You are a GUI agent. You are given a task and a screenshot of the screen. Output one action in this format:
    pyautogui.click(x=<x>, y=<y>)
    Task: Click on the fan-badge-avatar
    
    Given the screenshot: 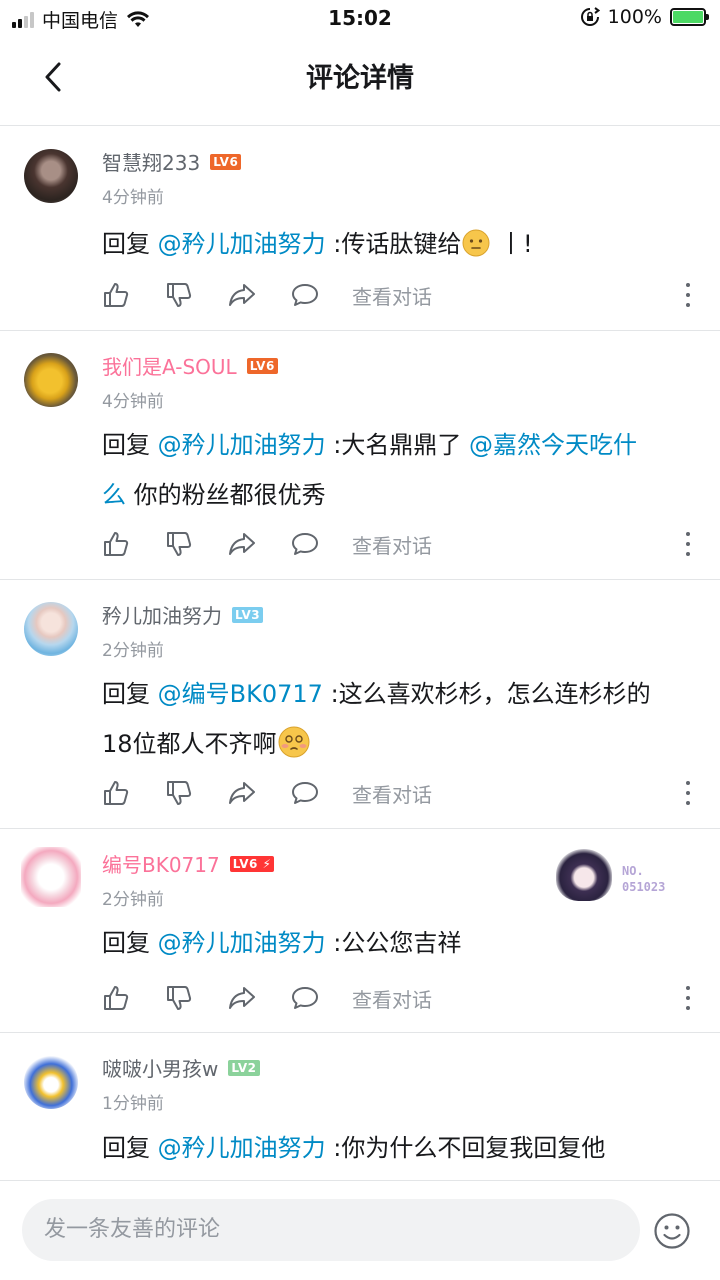 What is the action you would take?
    pyautogui.click(x=584, y=875)
    